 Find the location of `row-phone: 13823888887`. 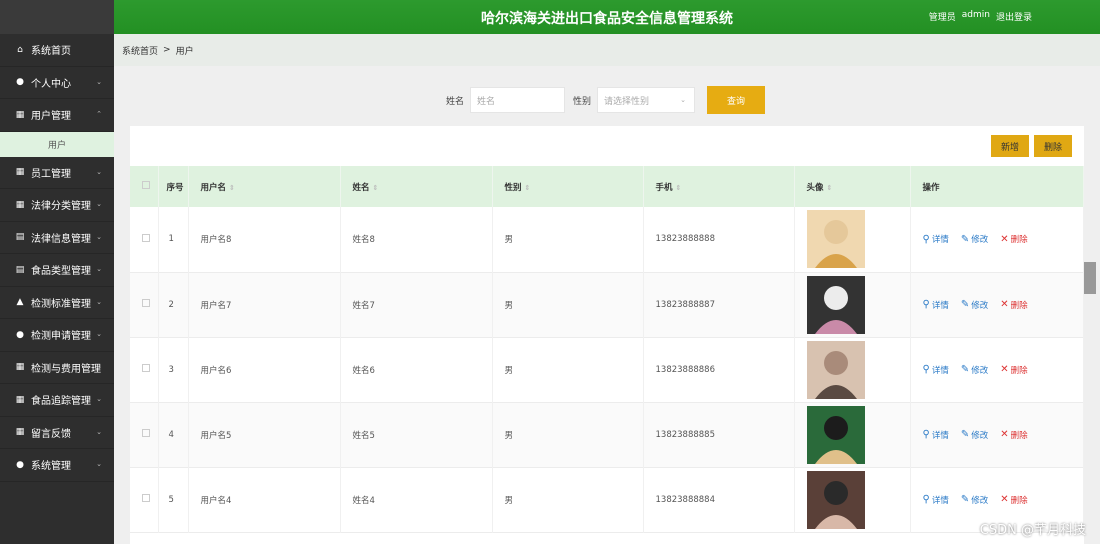

row-phone: 13823888887 is located at coordinates (719, 304).